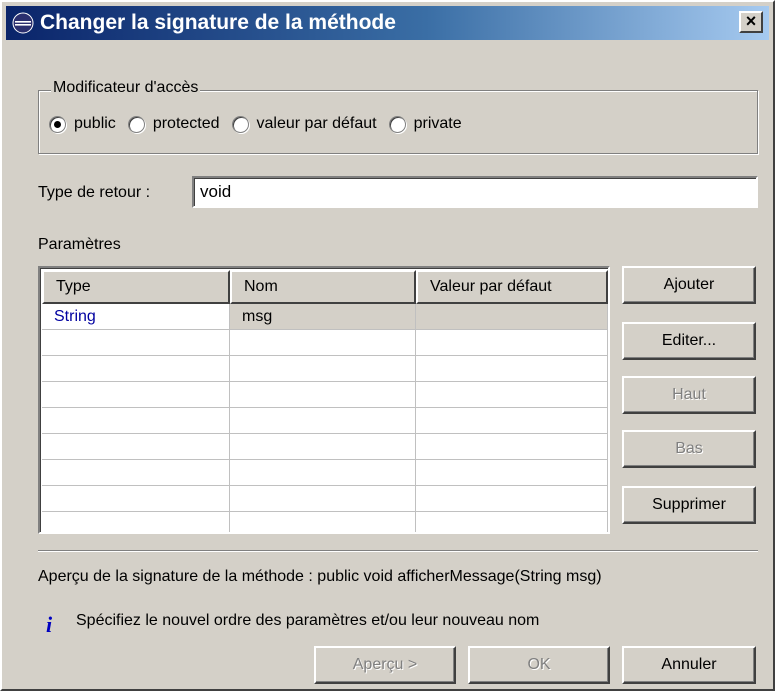 The image size is (779, 695). Describe the element at coordinates (437, 123) in the screenshot. I see `radio-label-private: private` at that location.